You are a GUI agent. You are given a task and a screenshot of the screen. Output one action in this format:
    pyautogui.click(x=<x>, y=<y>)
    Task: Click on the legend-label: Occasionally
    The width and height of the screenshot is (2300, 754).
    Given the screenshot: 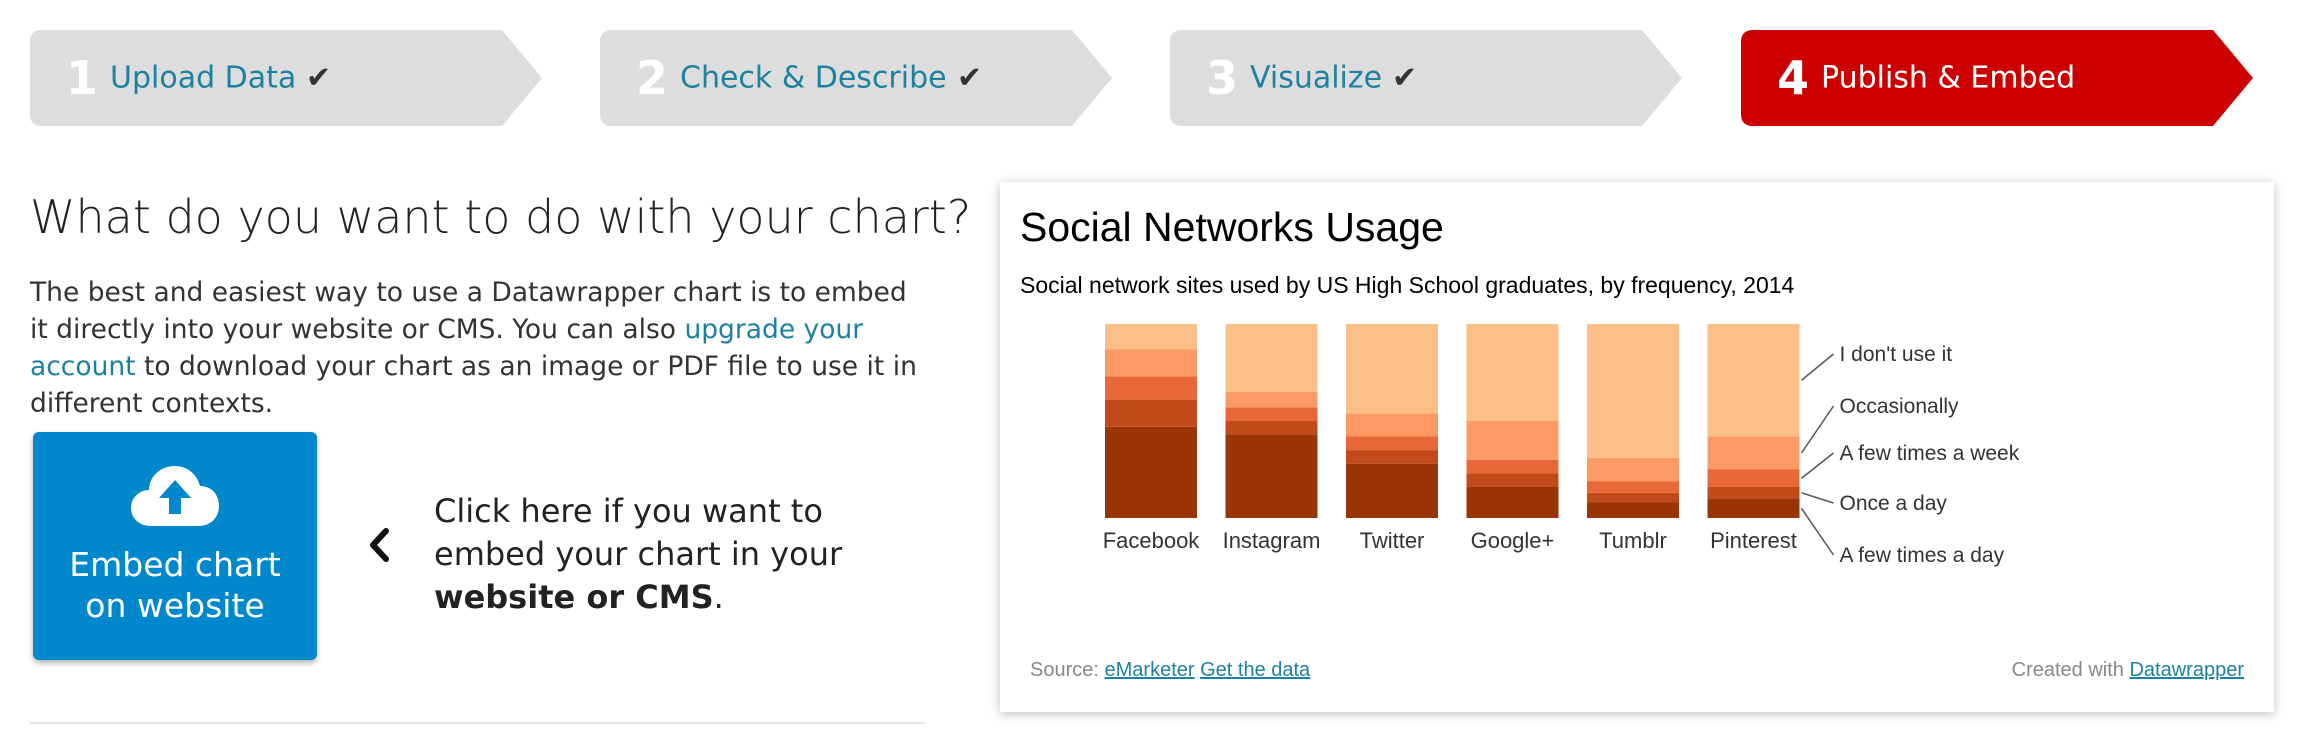 What is the action you would take?
    pyautogui.click(x=1900, y=406)
    